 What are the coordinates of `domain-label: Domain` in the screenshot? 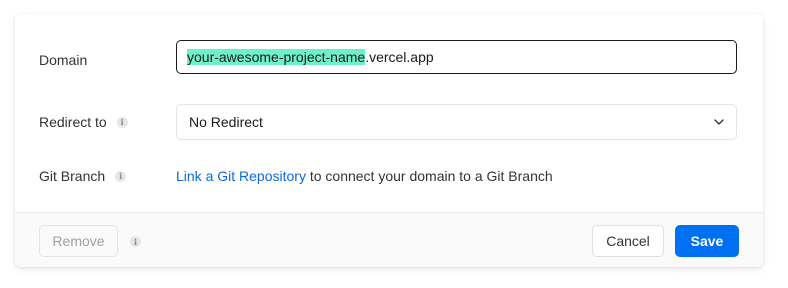 It's located at (63, 60).